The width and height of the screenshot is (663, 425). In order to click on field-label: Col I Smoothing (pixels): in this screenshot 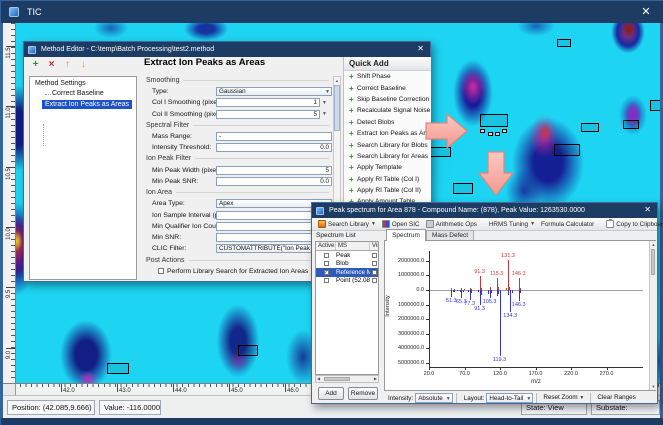, I will do `click(184, 103)`.